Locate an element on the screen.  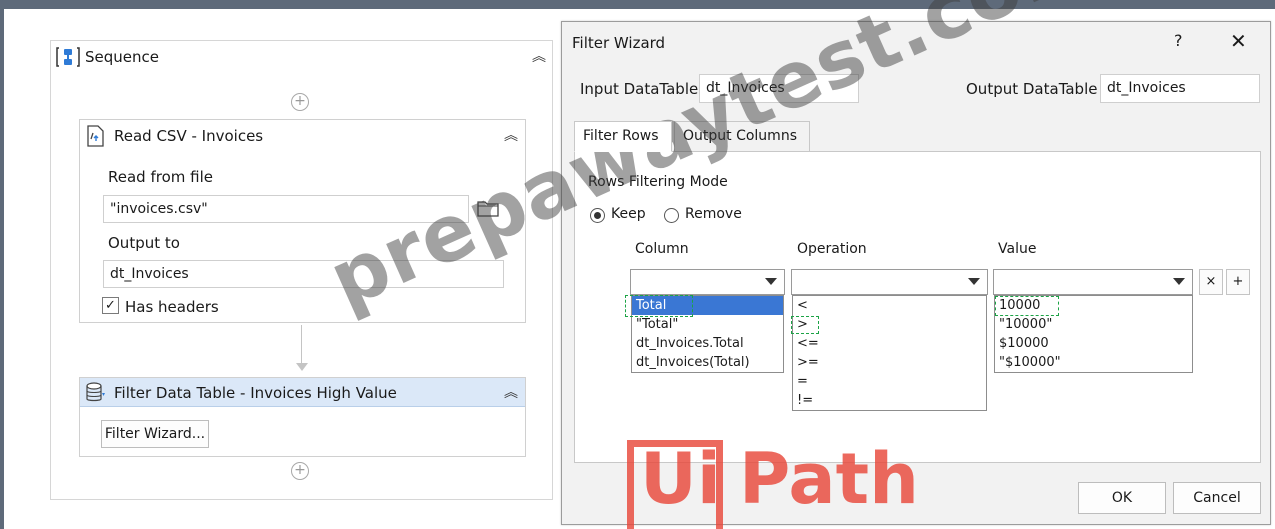
operation-dropdown-list: < > <= >= = != is located at coordinates (889, 353).